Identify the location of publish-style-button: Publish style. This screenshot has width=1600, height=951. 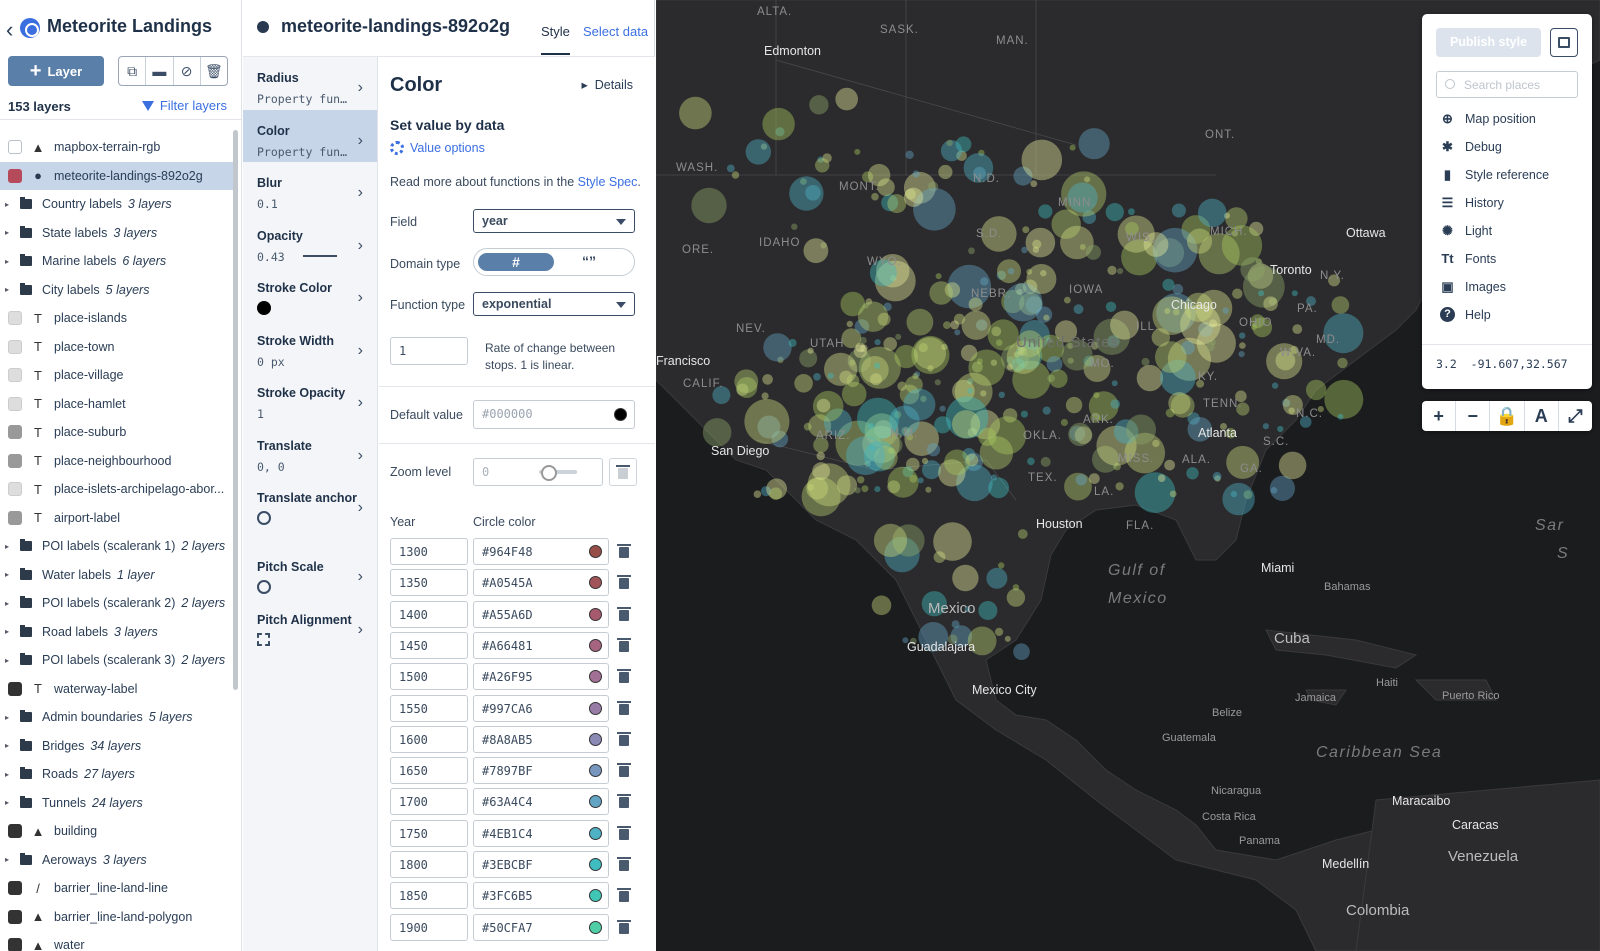
(1488, 42).